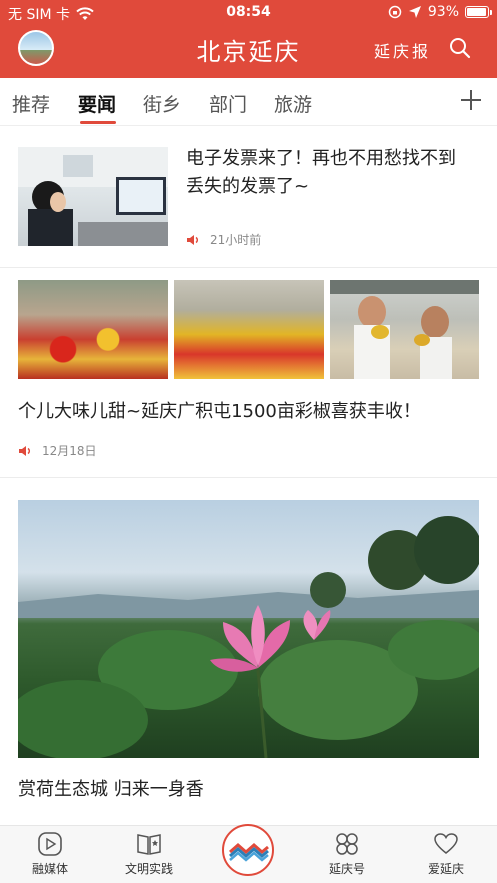 This screenshot has width=497, height=883. What do you see at coordinates (346, 869) in the screenshot?
I see `nav-label: 延庆号` at bounding box center [346, 869].